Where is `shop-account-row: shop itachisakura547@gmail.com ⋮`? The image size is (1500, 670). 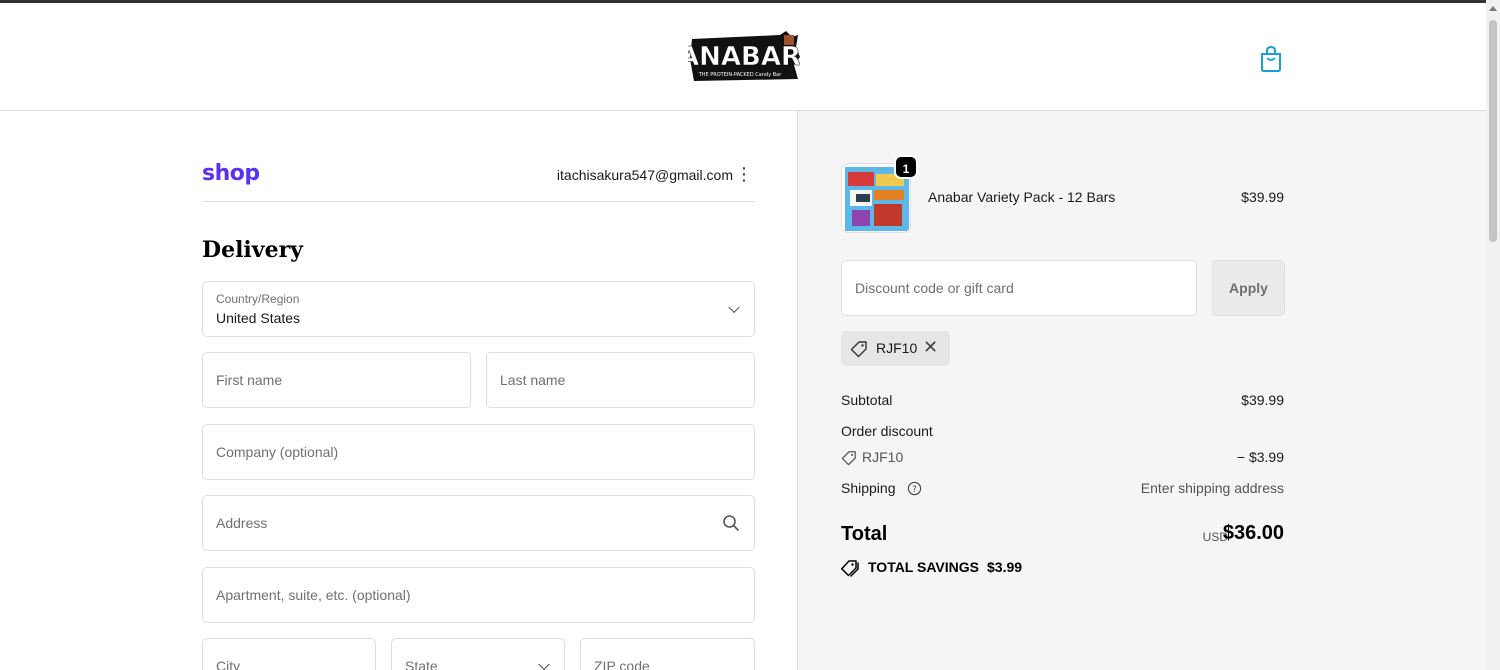 shop-account-row: shop itachisakura547@gmail.com ⋮ is located at coordinates (478, 181).